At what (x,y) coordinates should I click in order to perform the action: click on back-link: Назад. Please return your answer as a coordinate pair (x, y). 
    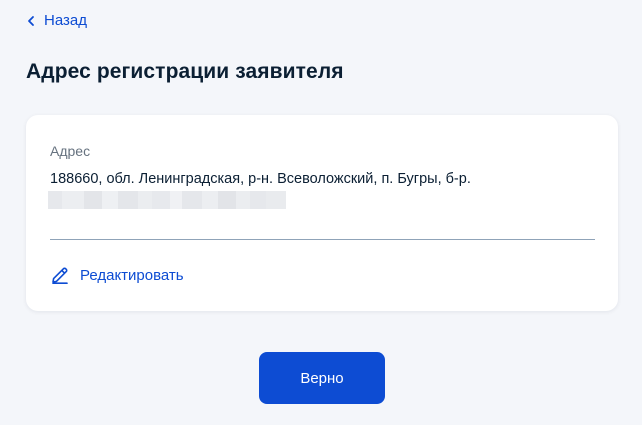
    Looking at the image, I should click on (56, 20).